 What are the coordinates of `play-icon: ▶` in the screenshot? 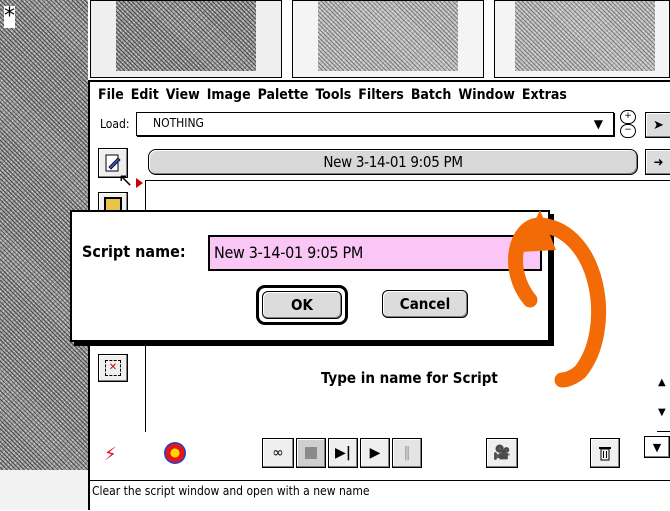 It's located at (375, 453).